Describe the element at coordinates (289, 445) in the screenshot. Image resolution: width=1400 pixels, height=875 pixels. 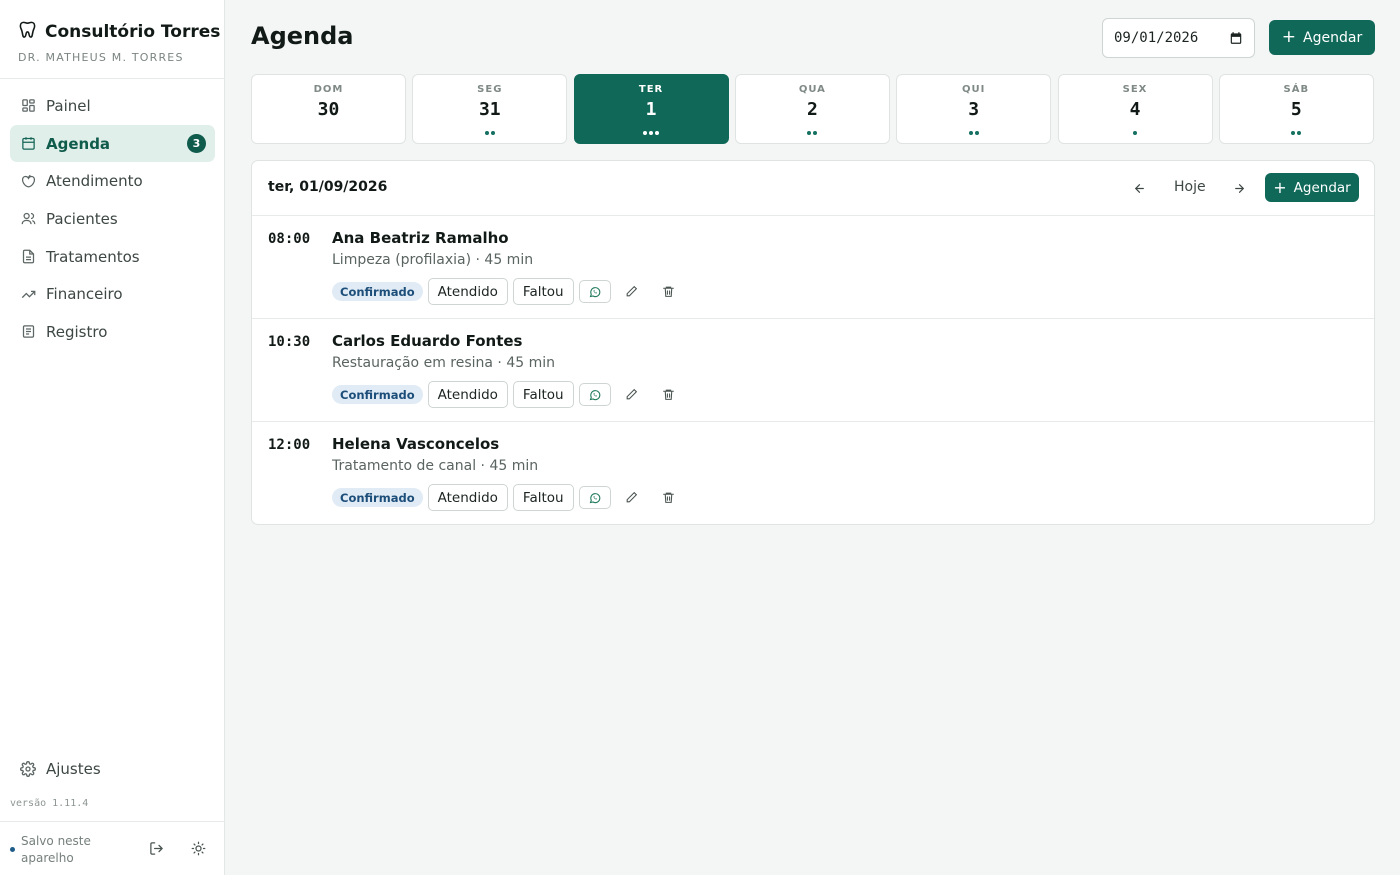
I see `appointment-time: 12:00` at that location.